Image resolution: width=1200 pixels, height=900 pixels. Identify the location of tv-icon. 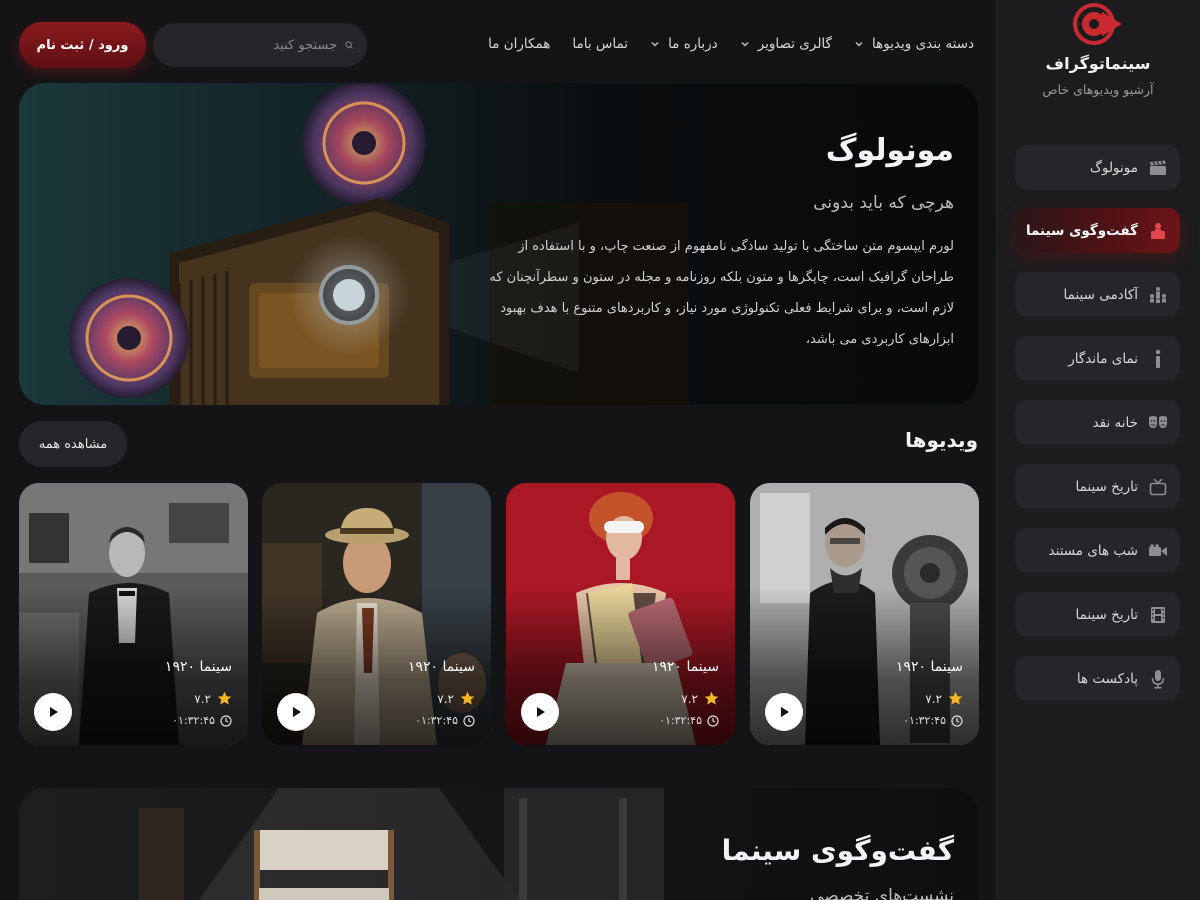
(1158, 487).